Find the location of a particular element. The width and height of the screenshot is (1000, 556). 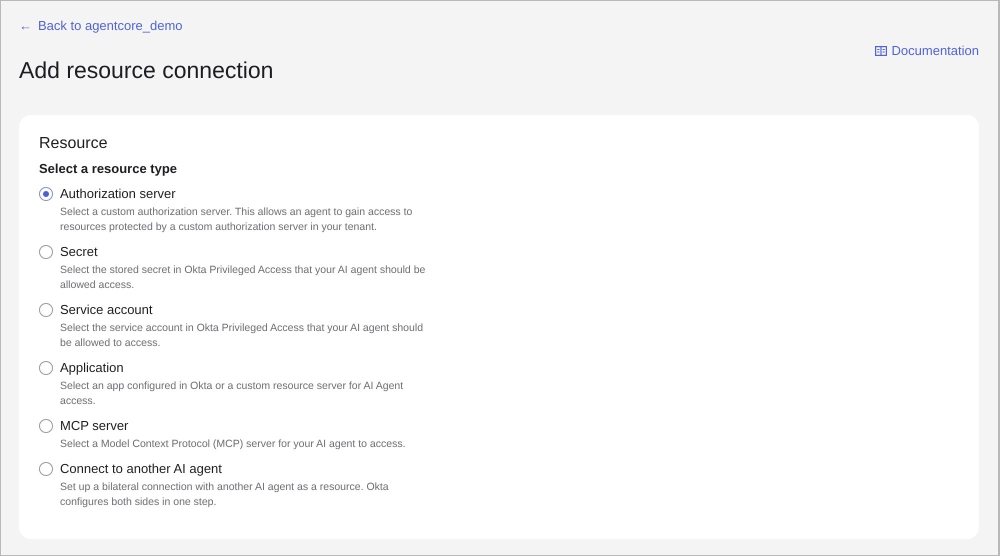

option-label: Secret is located at coordinates (79, 251).